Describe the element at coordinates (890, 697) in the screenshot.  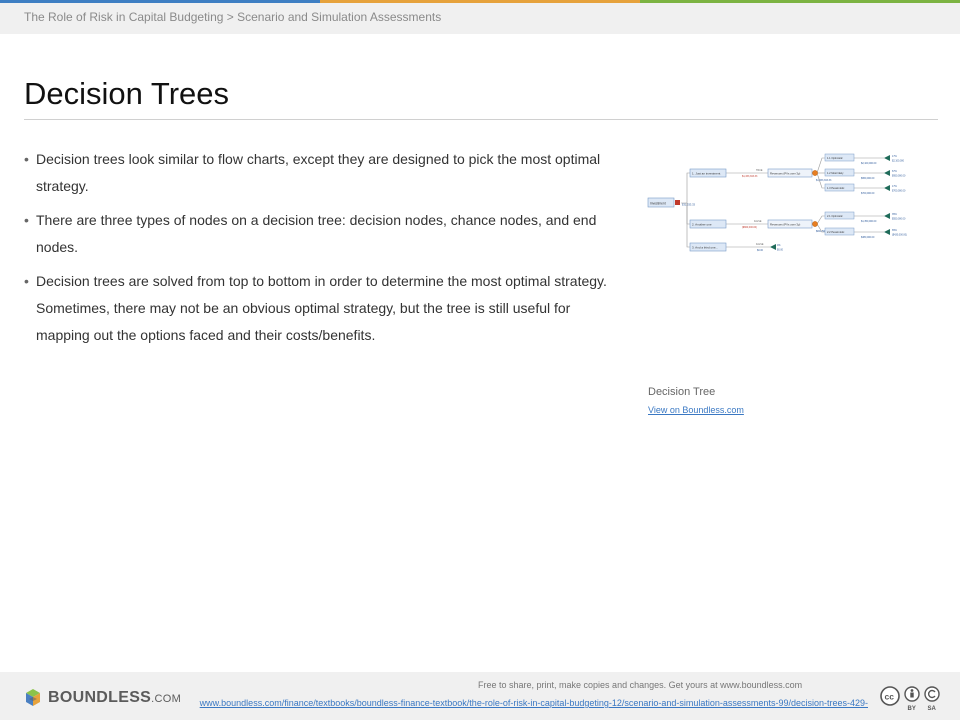
I see `cc-label: cc` at that location.